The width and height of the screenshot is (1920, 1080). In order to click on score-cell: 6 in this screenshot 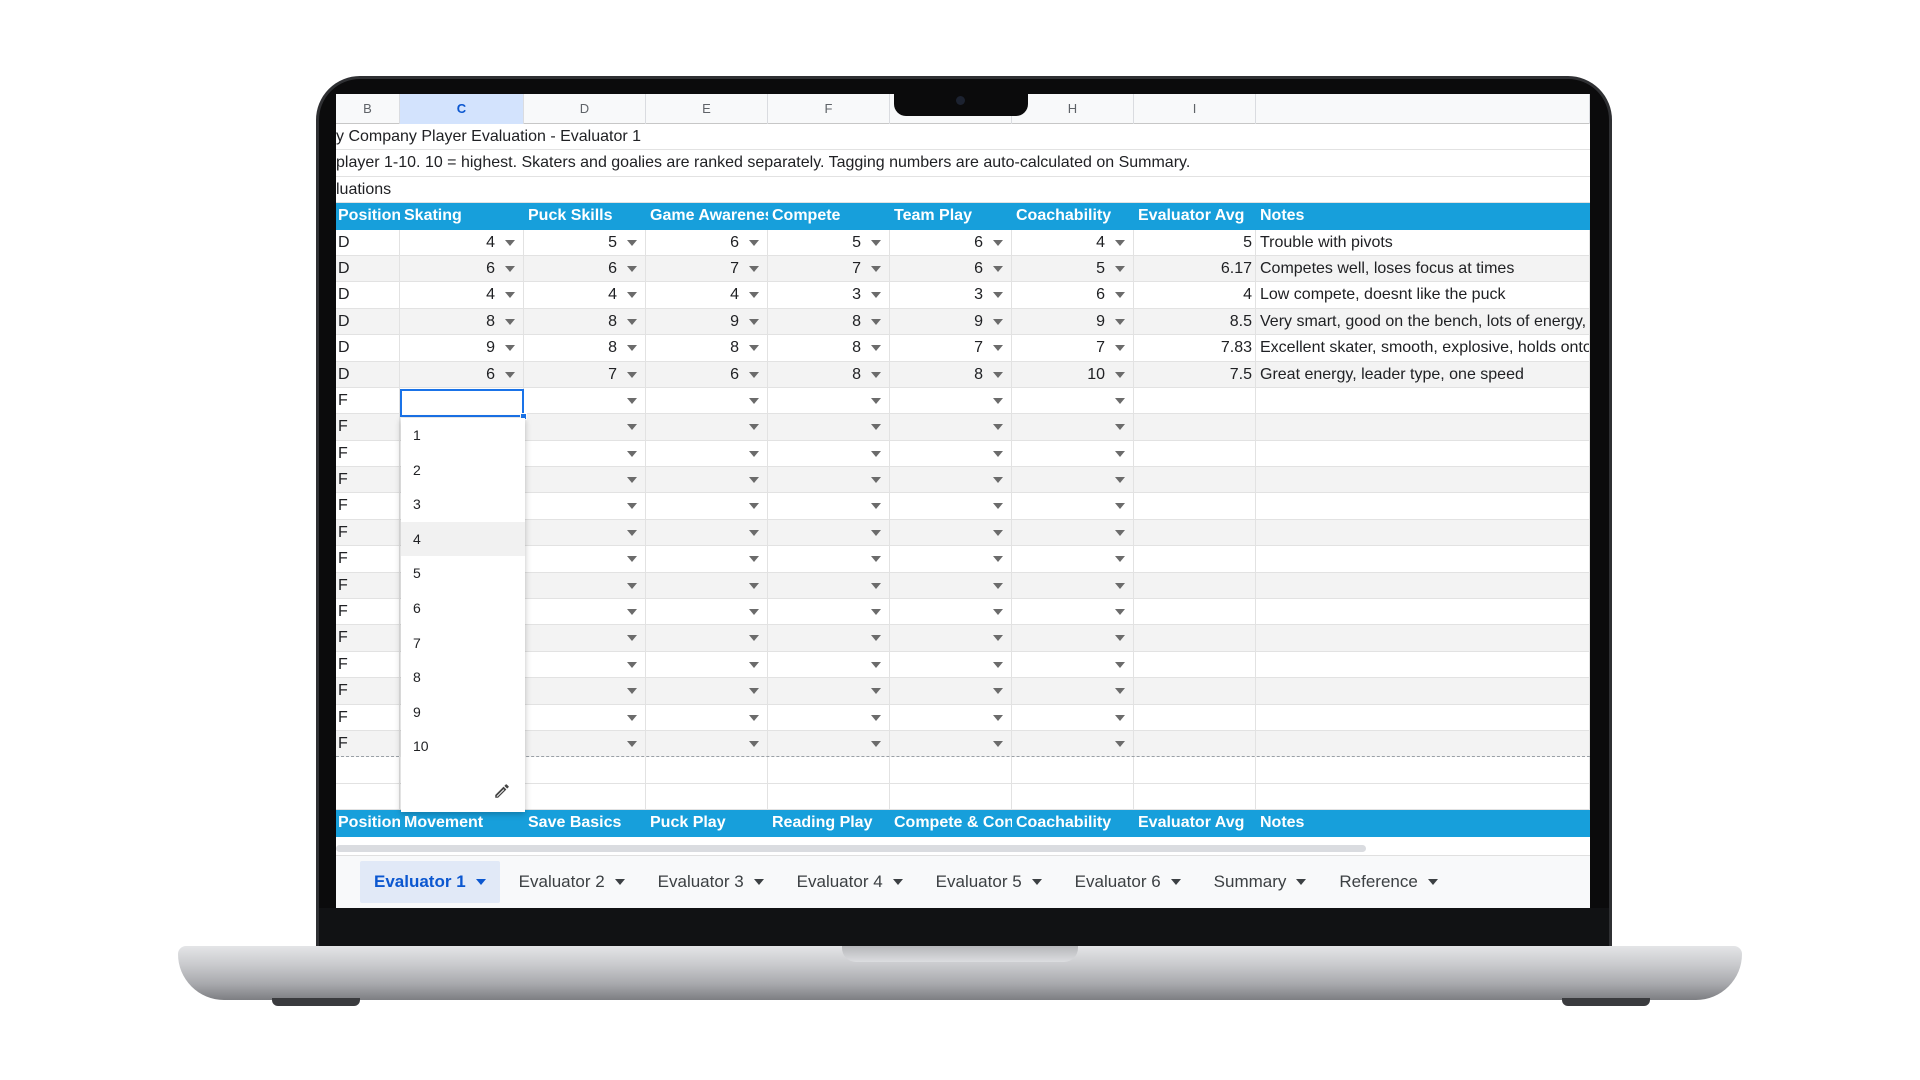, I will do `click(707, 242)`.